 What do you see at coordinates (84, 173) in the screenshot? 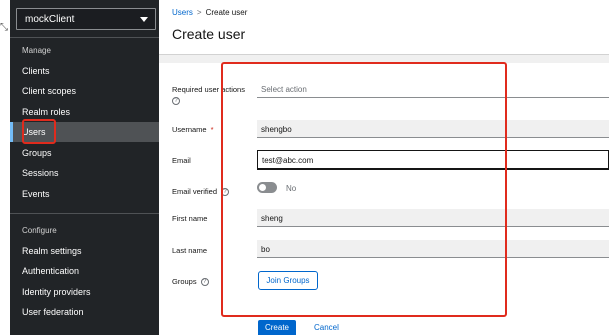
I see `sidebar-item-sessions: Sessions` at bounding box center [84, 173].